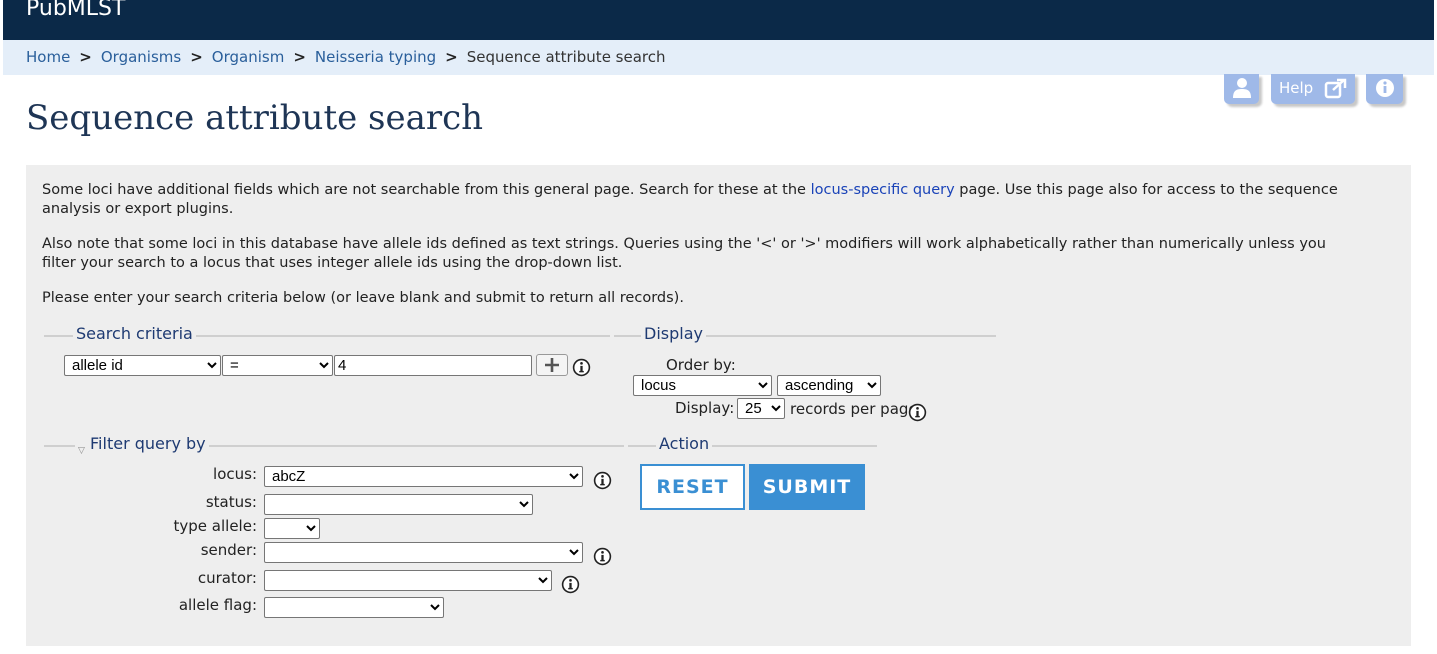 The image size is (1437, 654). I want to click on help-button: Help, so click(1313, 89).